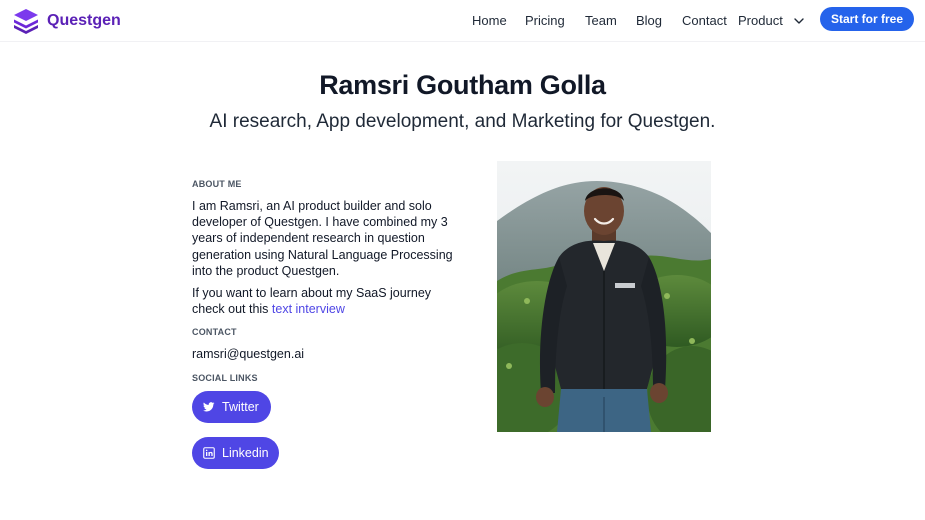 Image resolution: width=925 pixels, height=520 pixels. I want to click on nav-product-label: Product, so click(760, 20).